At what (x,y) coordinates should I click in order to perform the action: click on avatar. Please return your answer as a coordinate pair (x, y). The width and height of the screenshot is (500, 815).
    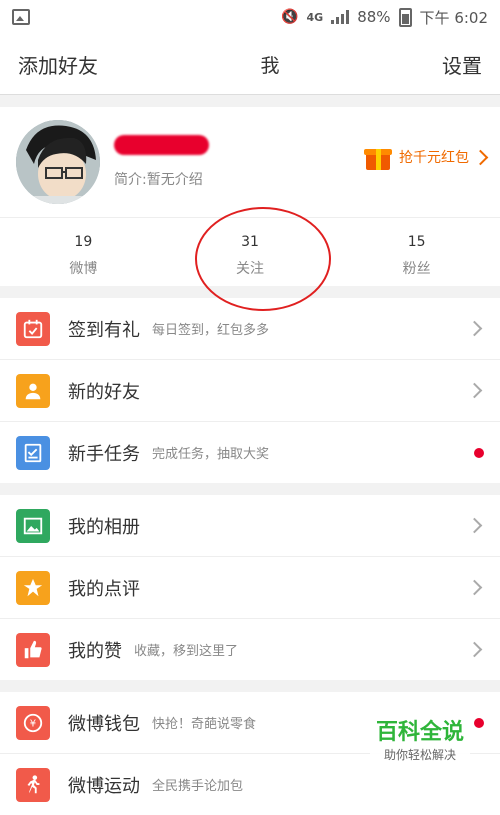
    Looking at the image, I should click on (58, 162).